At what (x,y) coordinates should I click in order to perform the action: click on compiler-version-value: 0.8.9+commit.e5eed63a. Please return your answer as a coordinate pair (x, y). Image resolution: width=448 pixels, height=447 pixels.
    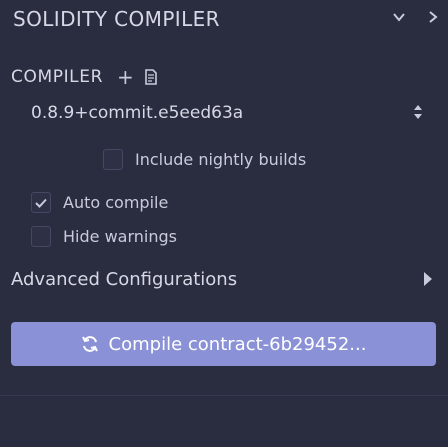
    Looking at the image, I should click on (137, 113).